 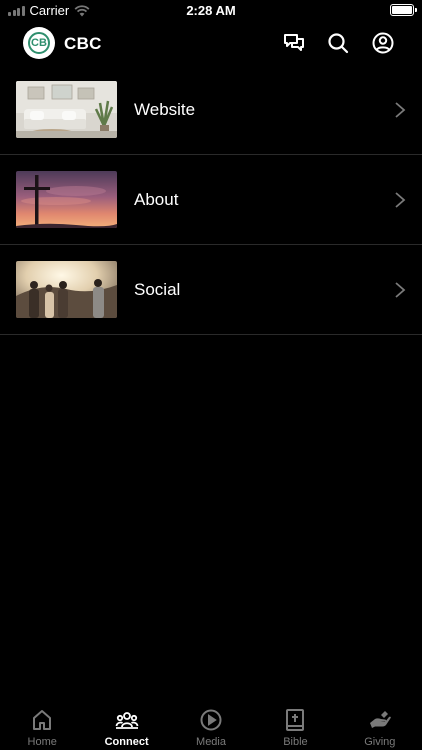 I want to click on status-time: 2:28 AM, so click(x=211, y=10).